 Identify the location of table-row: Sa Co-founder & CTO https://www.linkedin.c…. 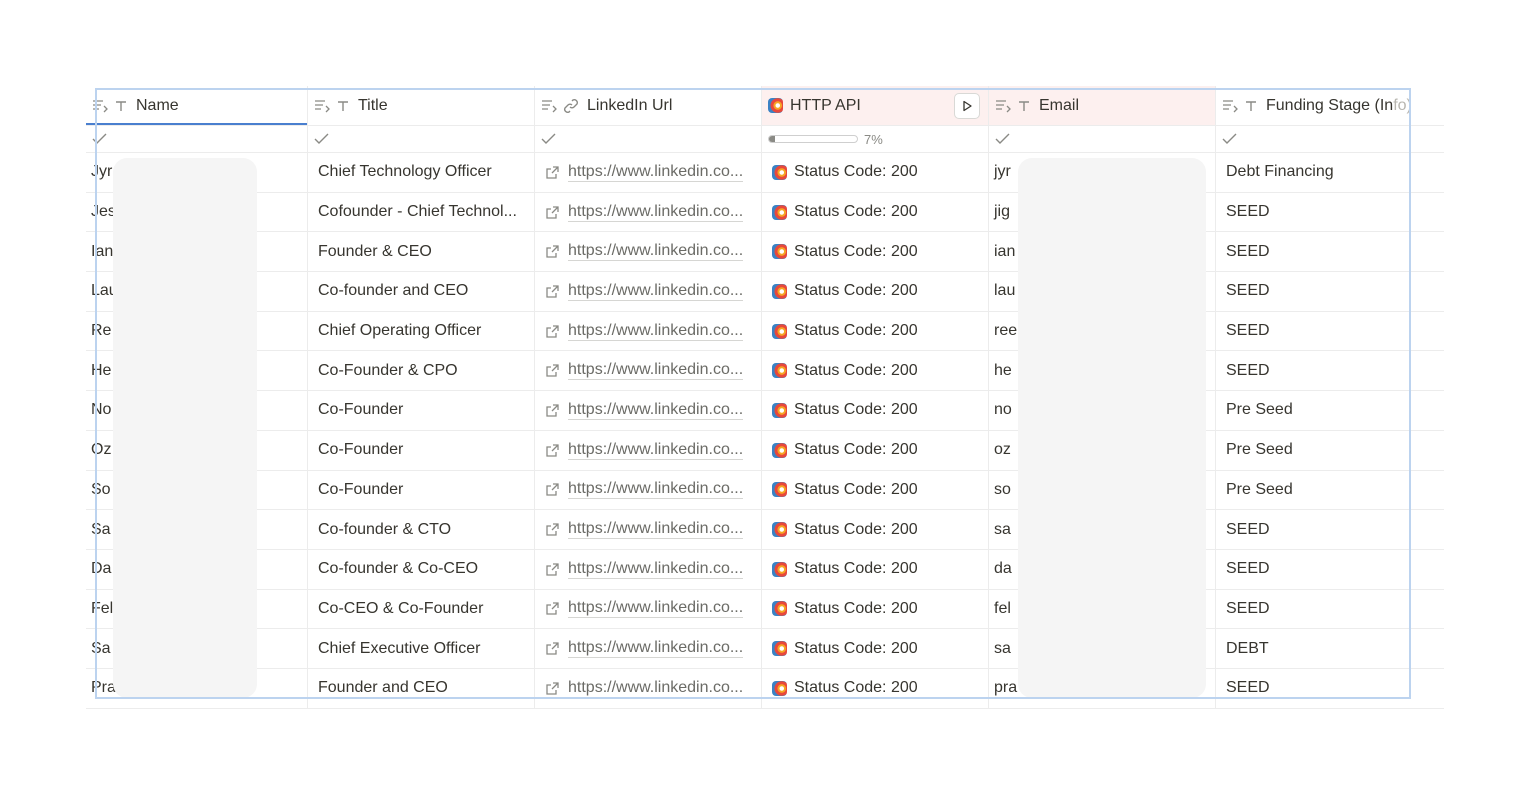
(765, 530).